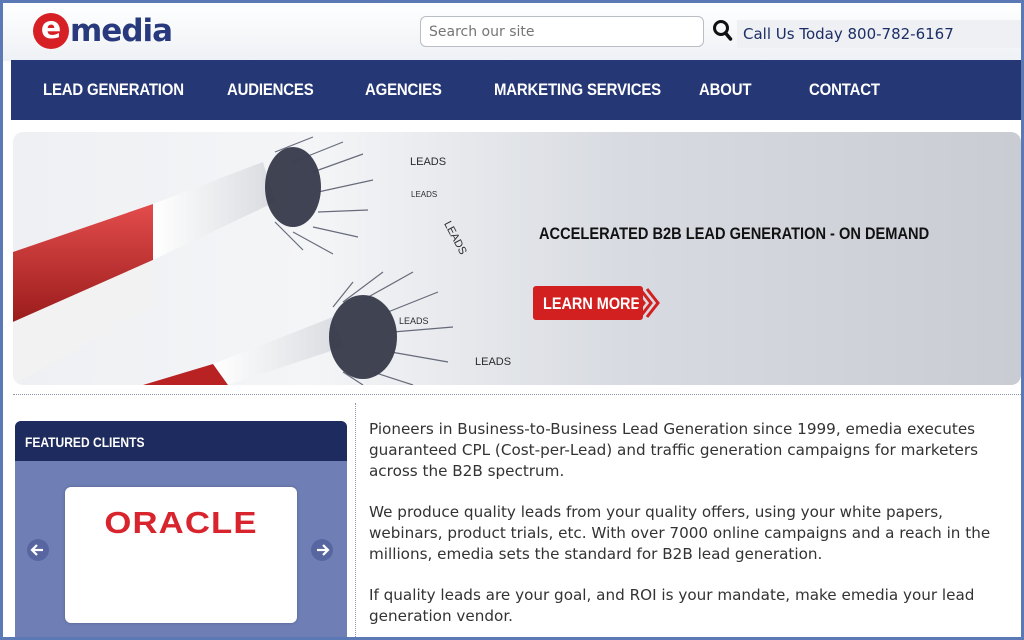 This screenshot has height=640, width=1024. I want to click on carousel-next-button, so click(322, 550).